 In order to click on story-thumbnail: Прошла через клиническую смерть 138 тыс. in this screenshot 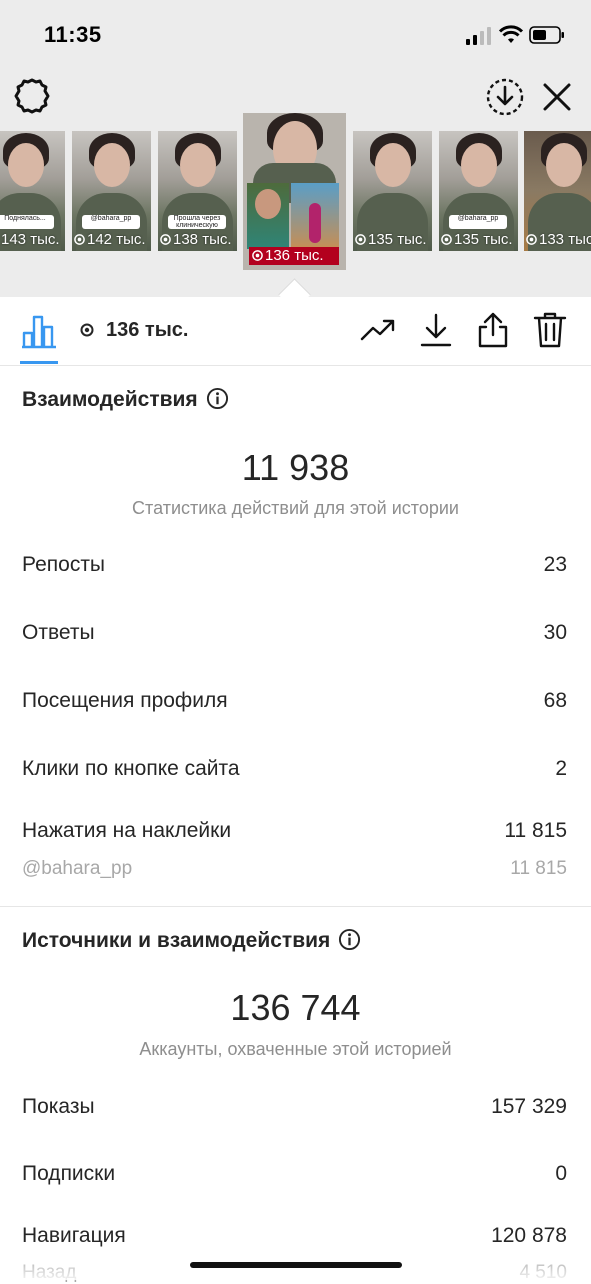, I will do `click(197, 191)`.